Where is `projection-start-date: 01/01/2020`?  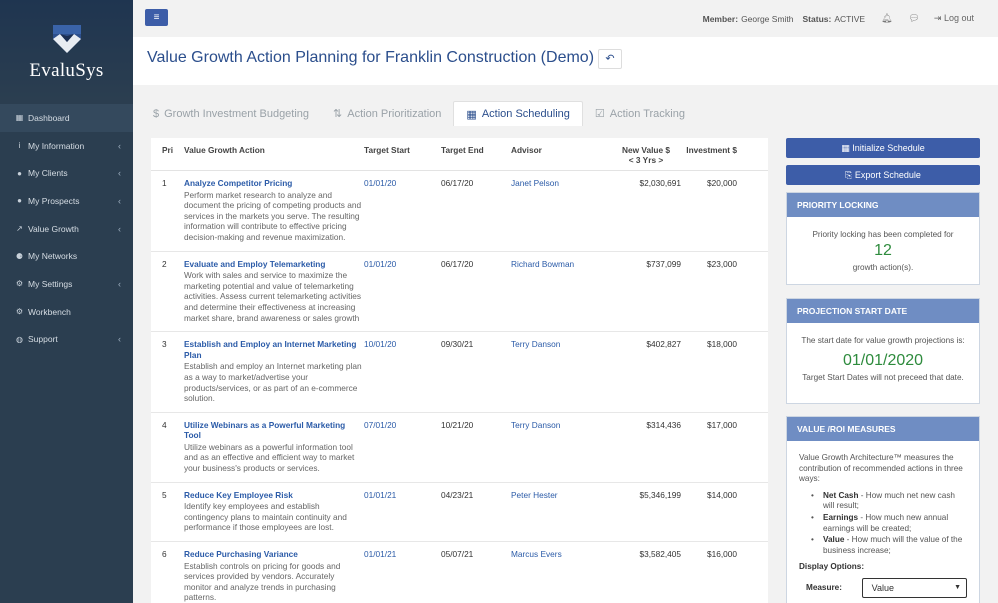
projection-start-date: 01/01/2020 is located at coordinates (883, 360).